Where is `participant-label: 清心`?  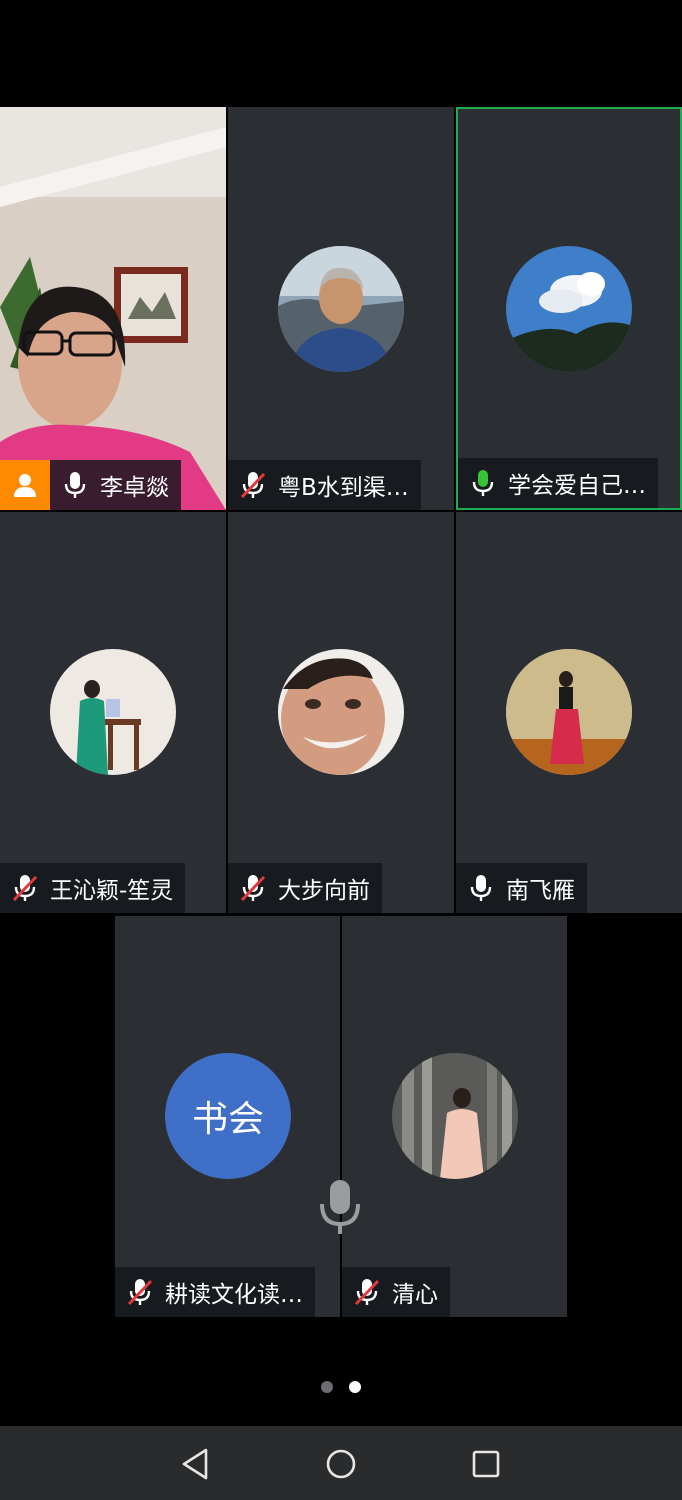
participant-label: 清心 is located at coordinates (396, 1292).